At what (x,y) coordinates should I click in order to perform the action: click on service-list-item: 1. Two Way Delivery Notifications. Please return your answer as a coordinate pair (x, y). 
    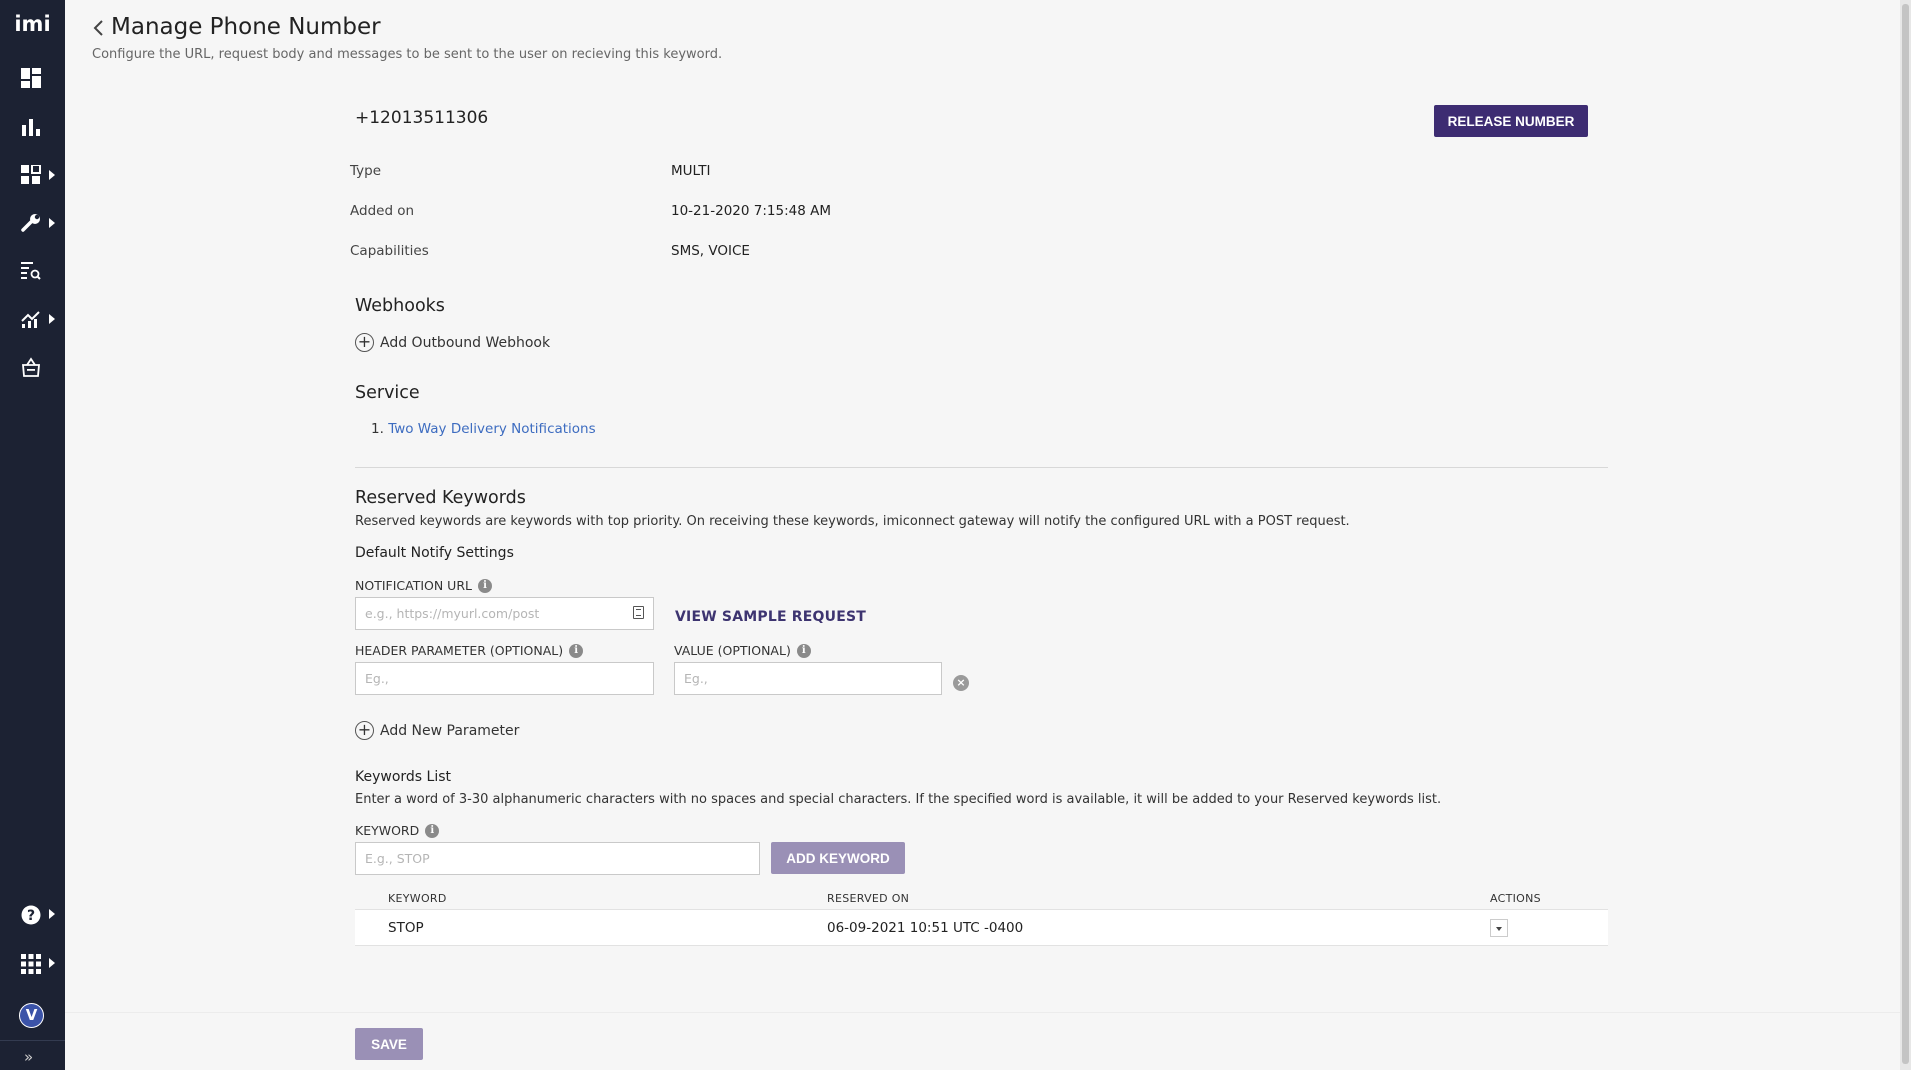
    Looking at the image, I should click on (483, 429).